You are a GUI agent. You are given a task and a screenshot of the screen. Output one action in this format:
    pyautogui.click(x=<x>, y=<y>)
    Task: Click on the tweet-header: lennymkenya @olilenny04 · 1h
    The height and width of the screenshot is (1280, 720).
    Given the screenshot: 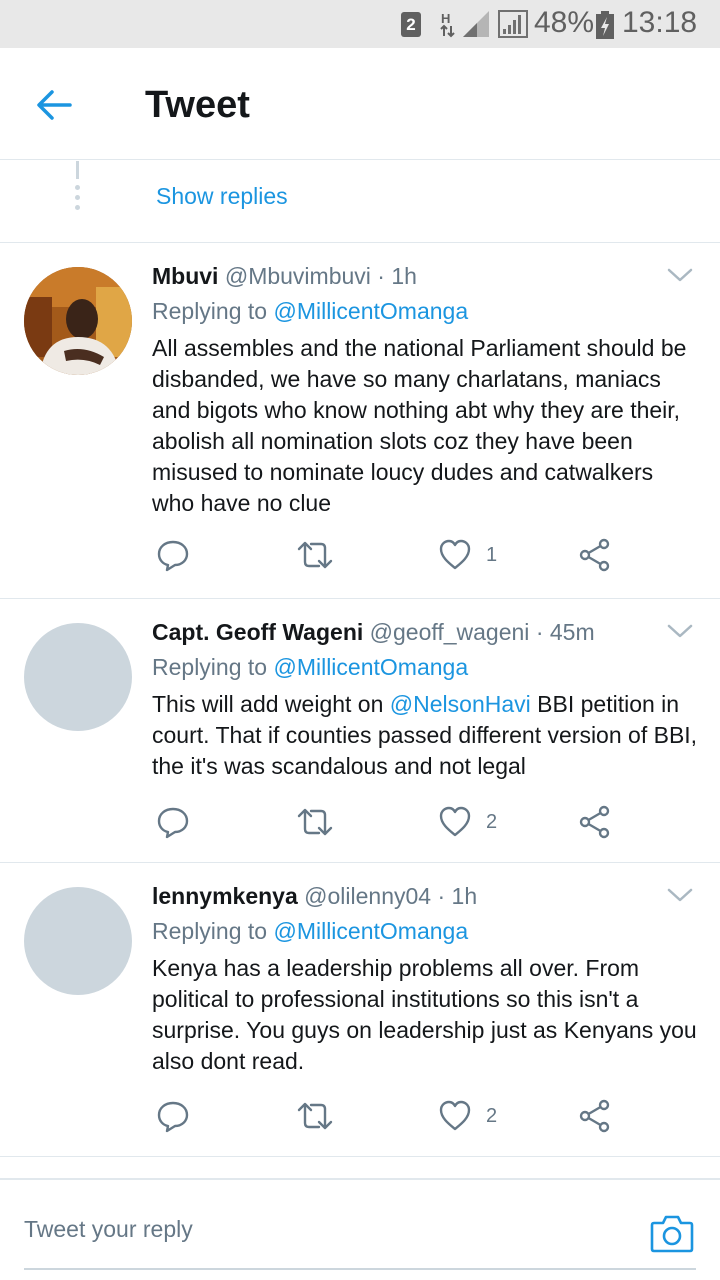 What is the action you would take?
    pyautogui.click(x=314, y=896)
    